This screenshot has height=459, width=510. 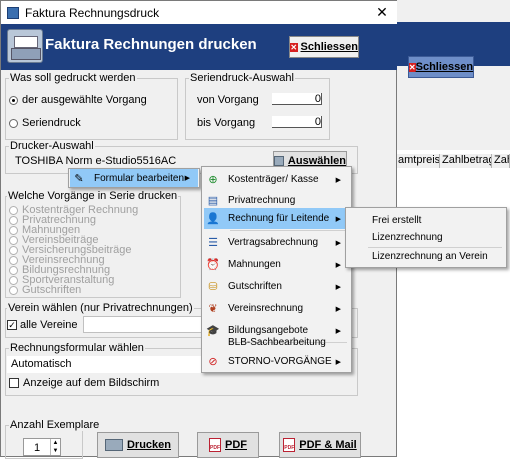 What do you see at coordinates (13, 100) in the screenshot?
I see `radio-selected-transaction` at bounding box center [13, 100].